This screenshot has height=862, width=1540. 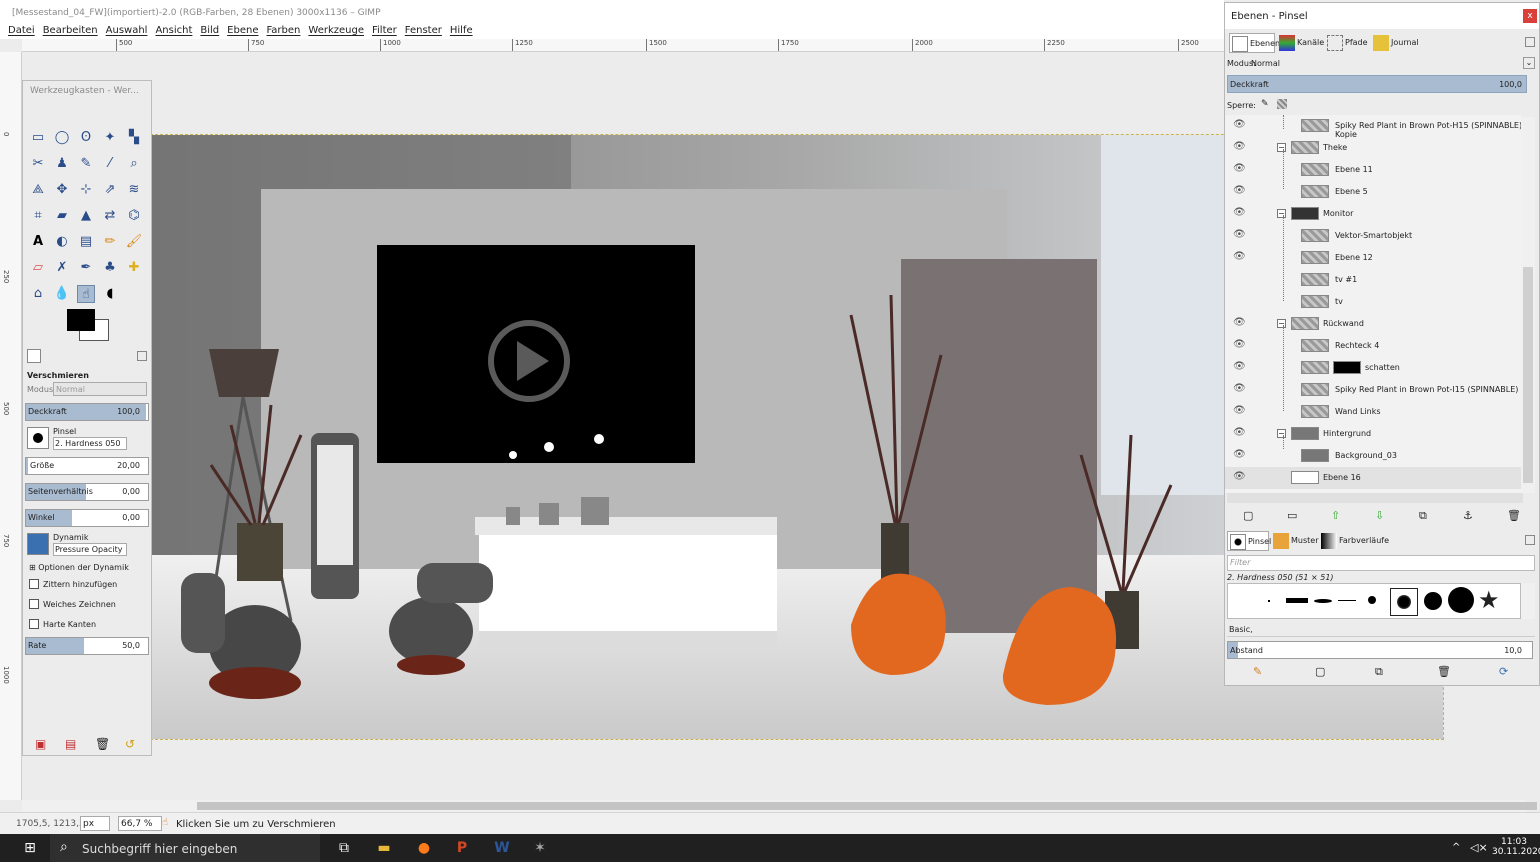 What do you see at coordinates (242, 30) in the screenshot?
I see `menu-ebene: Ebene` at bounding box center [242, 30].